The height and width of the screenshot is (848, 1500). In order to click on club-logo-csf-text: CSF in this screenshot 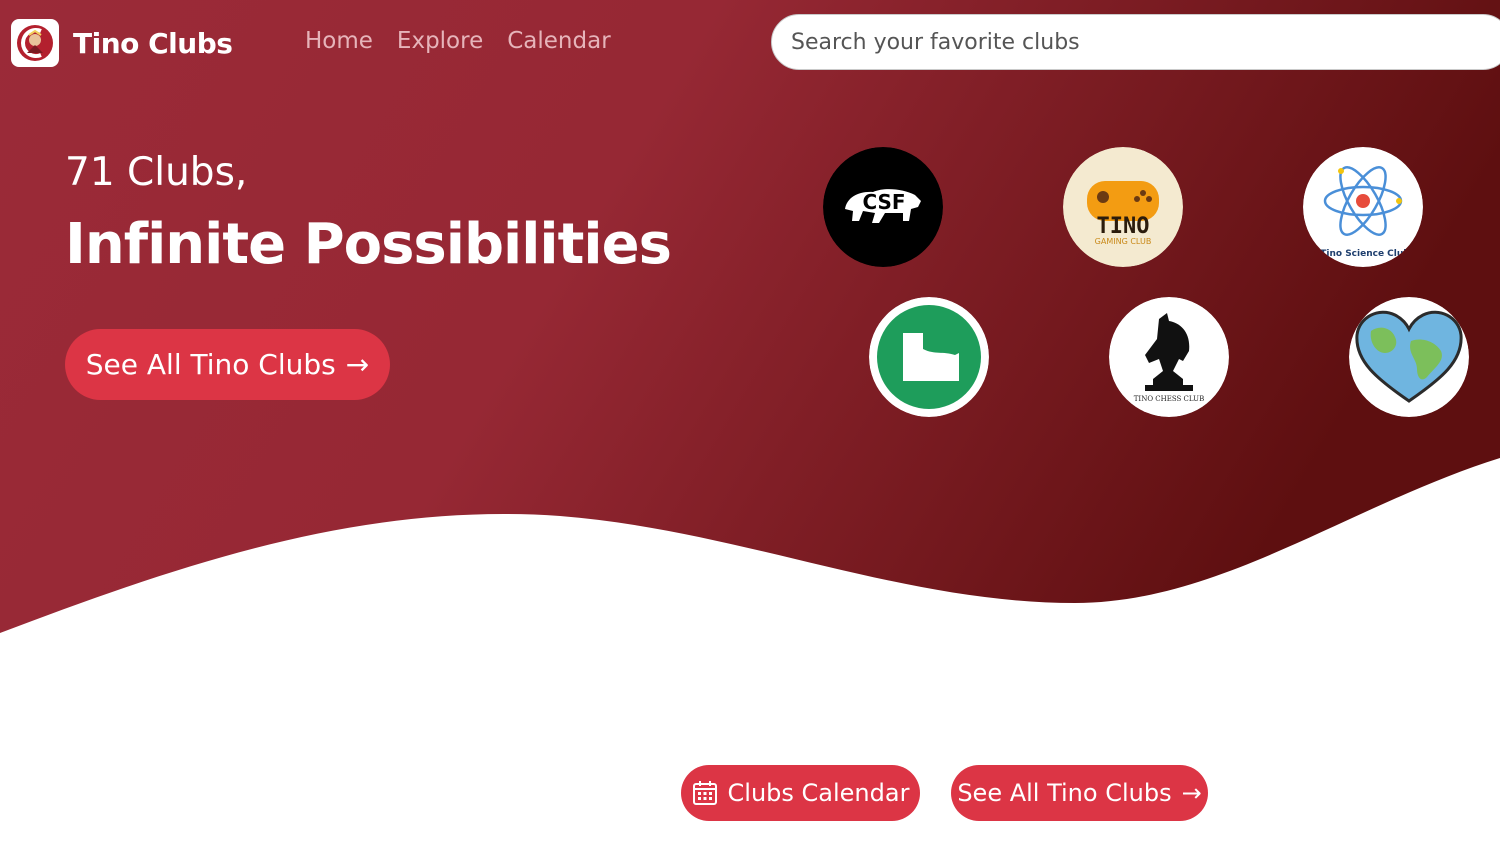, I will do `click(883, 202)`.